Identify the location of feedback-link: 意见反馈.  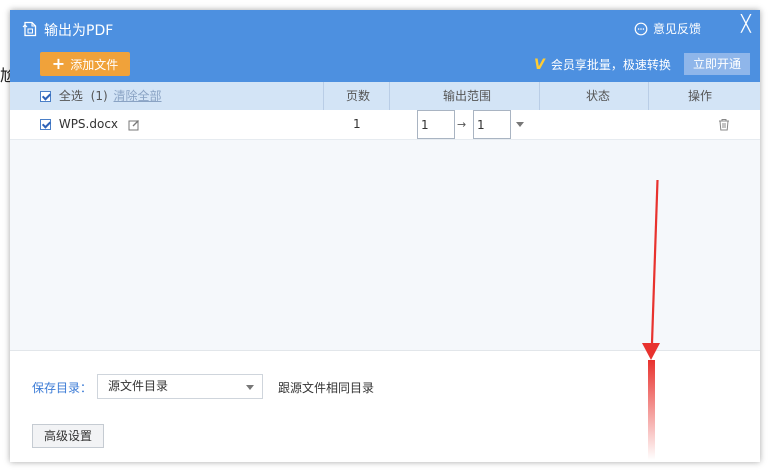
(667, 28).